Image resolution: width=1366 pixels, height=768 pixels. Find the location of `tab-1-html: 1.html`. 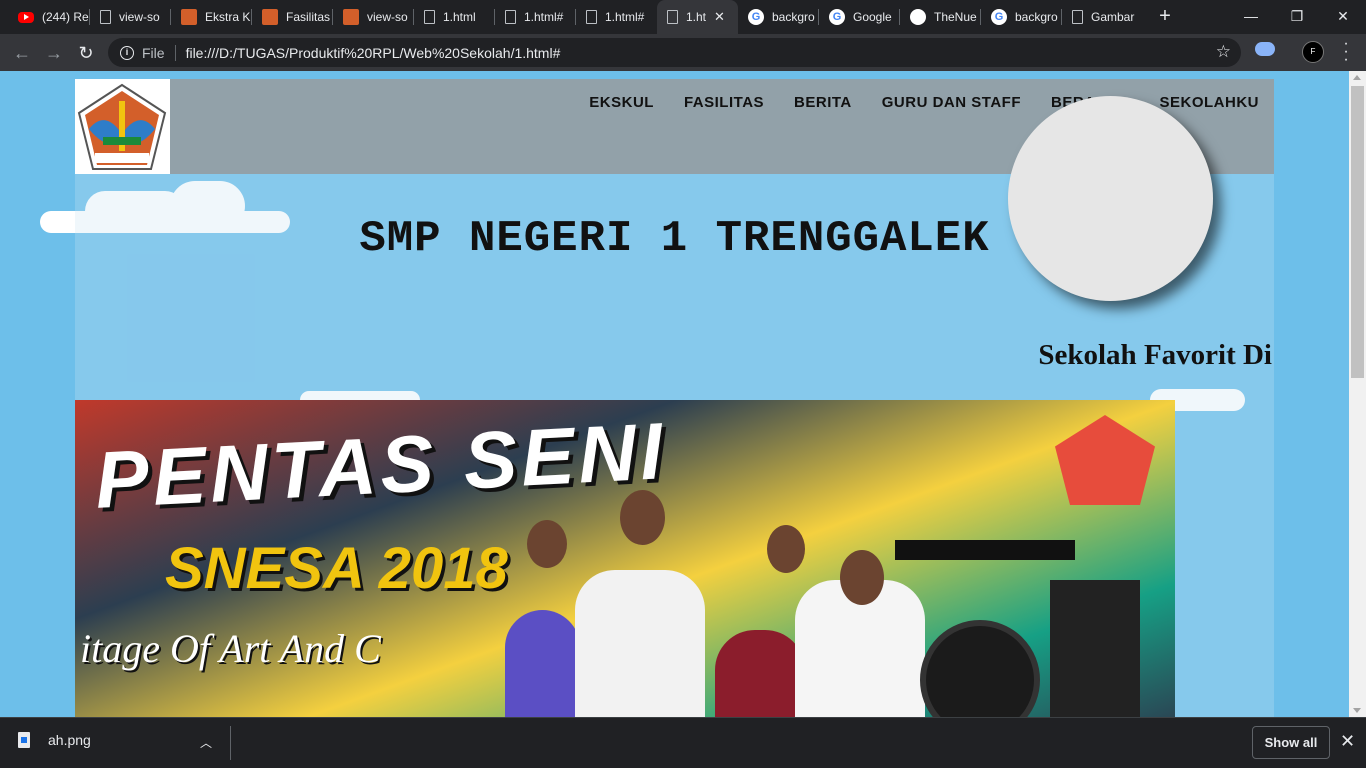

tab-1-html: 1.html is located at coordinates (454, 17).